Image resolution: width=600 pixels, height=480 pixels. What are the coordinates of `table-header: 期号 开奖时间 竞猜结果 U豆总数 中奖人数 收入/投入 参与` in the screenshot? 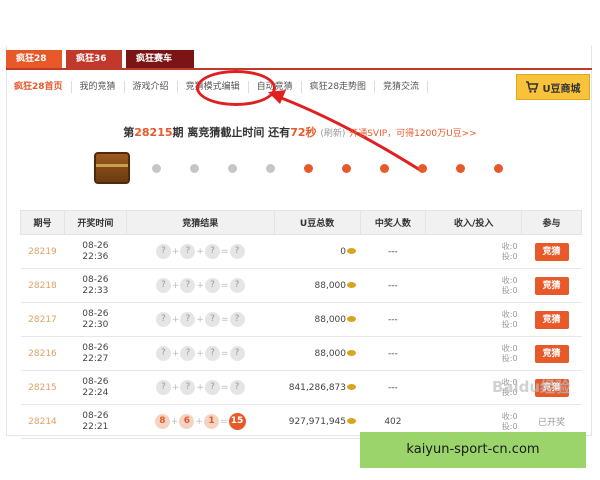 It's located at (301, 222).